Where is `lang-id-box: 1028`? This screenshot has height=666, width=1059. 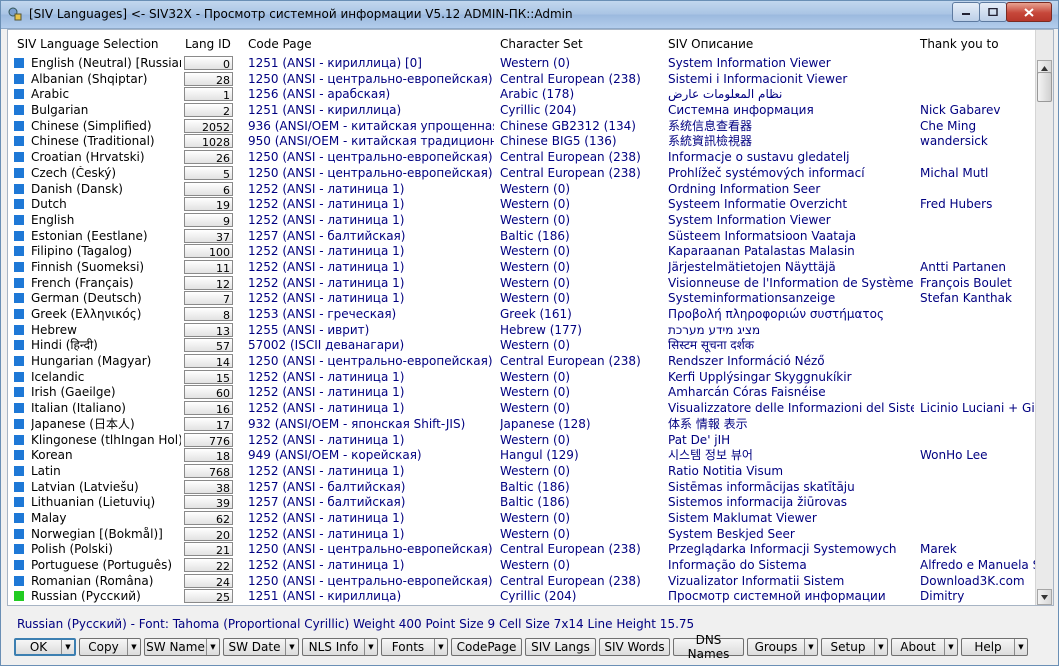
lang-id-box: 1028 is located at coordinates (208, 141).